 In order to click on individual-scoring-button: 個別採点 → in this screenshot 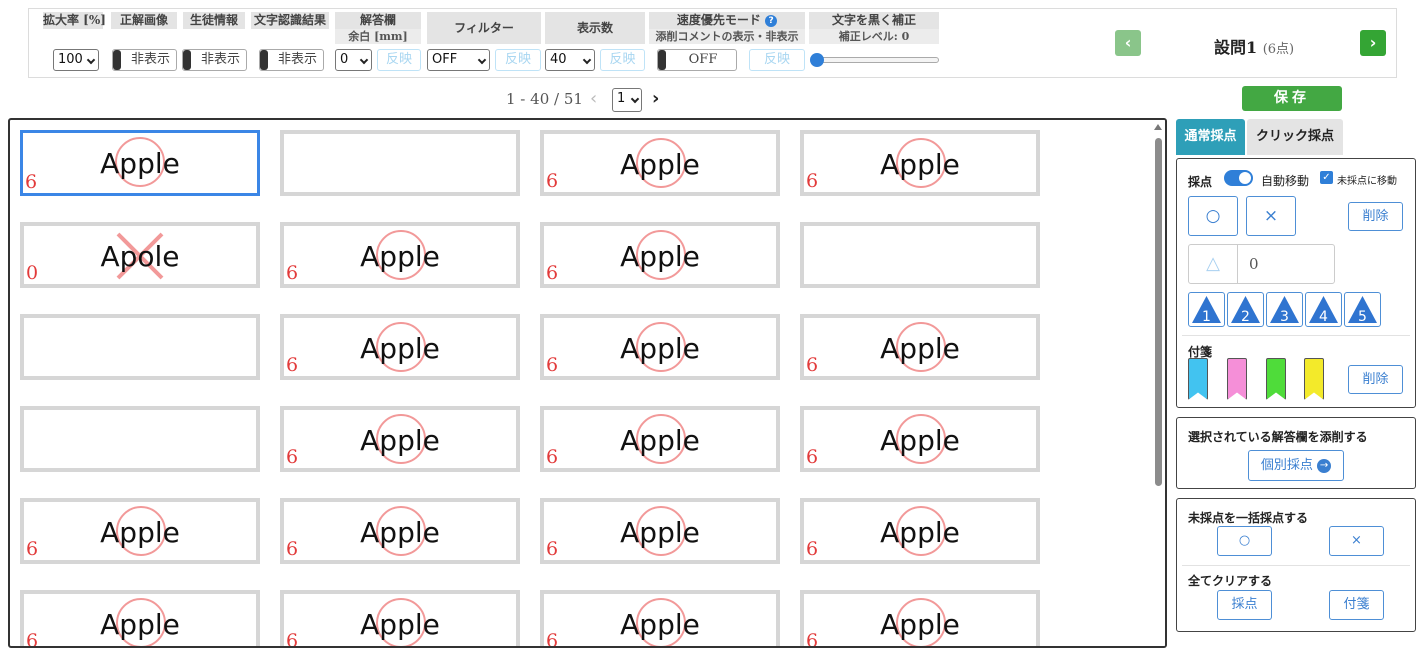, I will do `click(1296, 465)`.